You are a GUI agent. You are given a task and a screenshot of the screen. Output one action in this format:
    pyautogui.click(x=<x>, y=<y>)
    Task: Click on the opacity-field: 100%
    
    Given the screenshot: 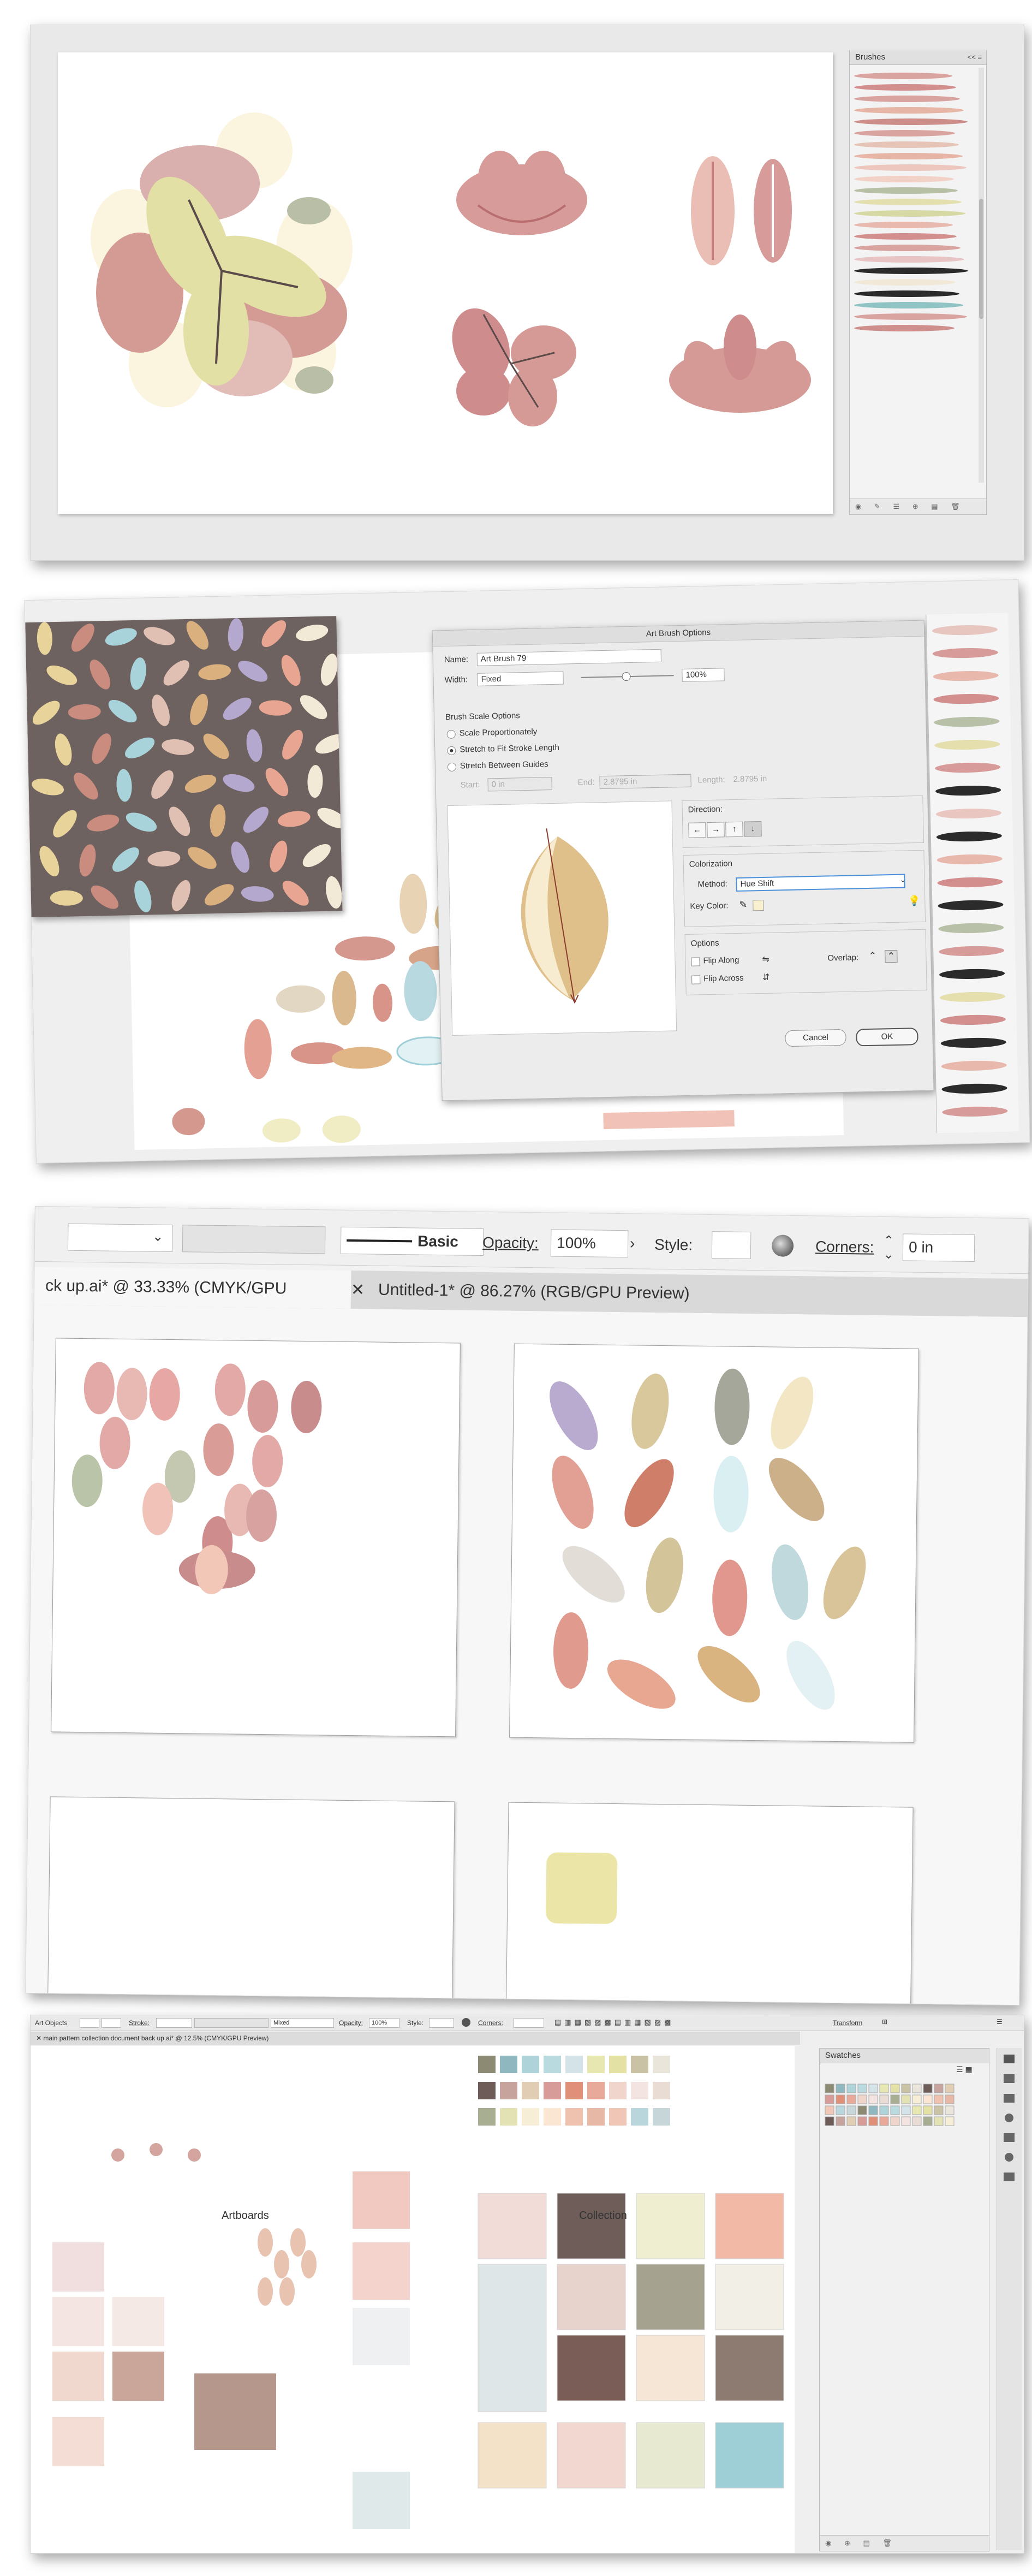 What is the action you would take?
    pyautogui.click(x=589, y=1243)
    